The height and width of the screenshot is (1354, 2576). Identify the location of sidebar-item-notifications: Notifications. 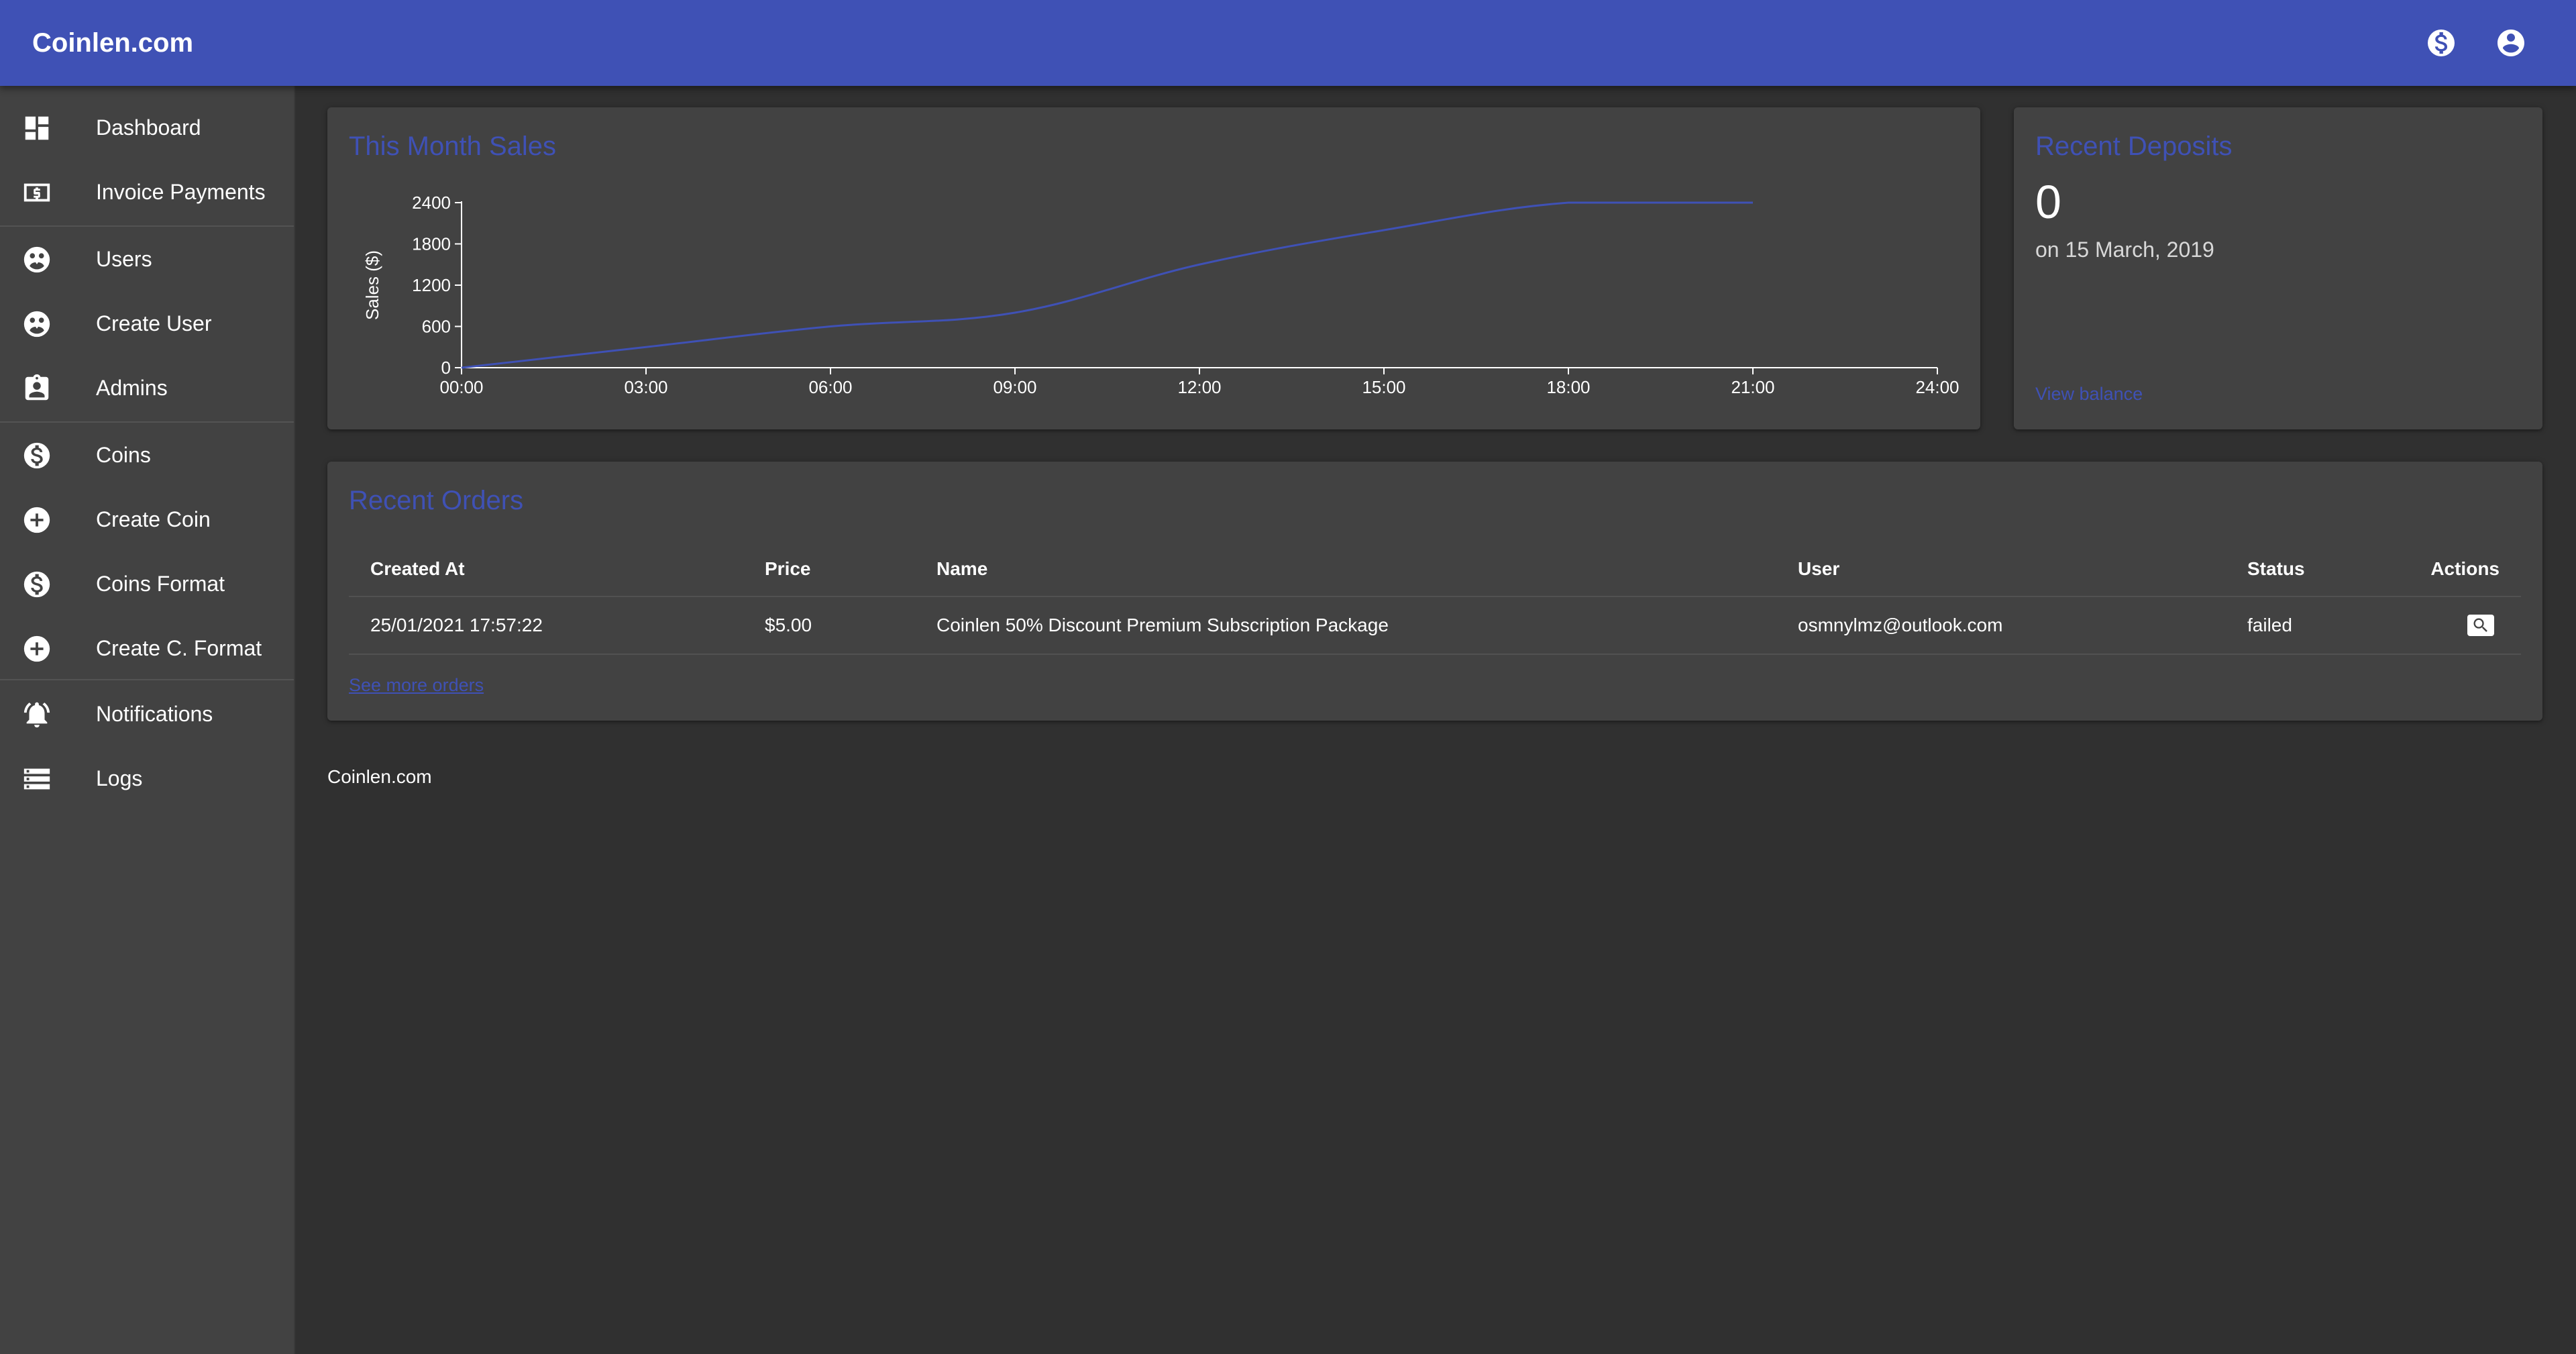
(147, 714).